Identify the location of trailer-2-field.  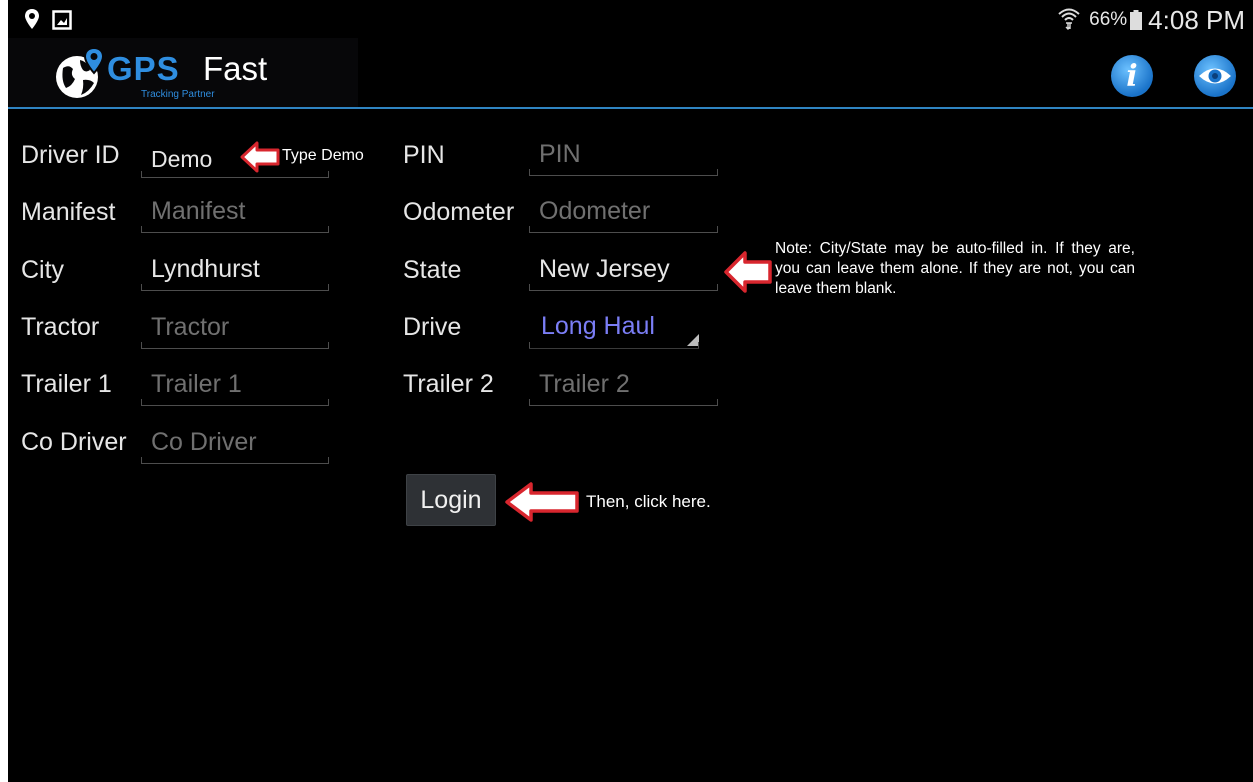
(623, 385).